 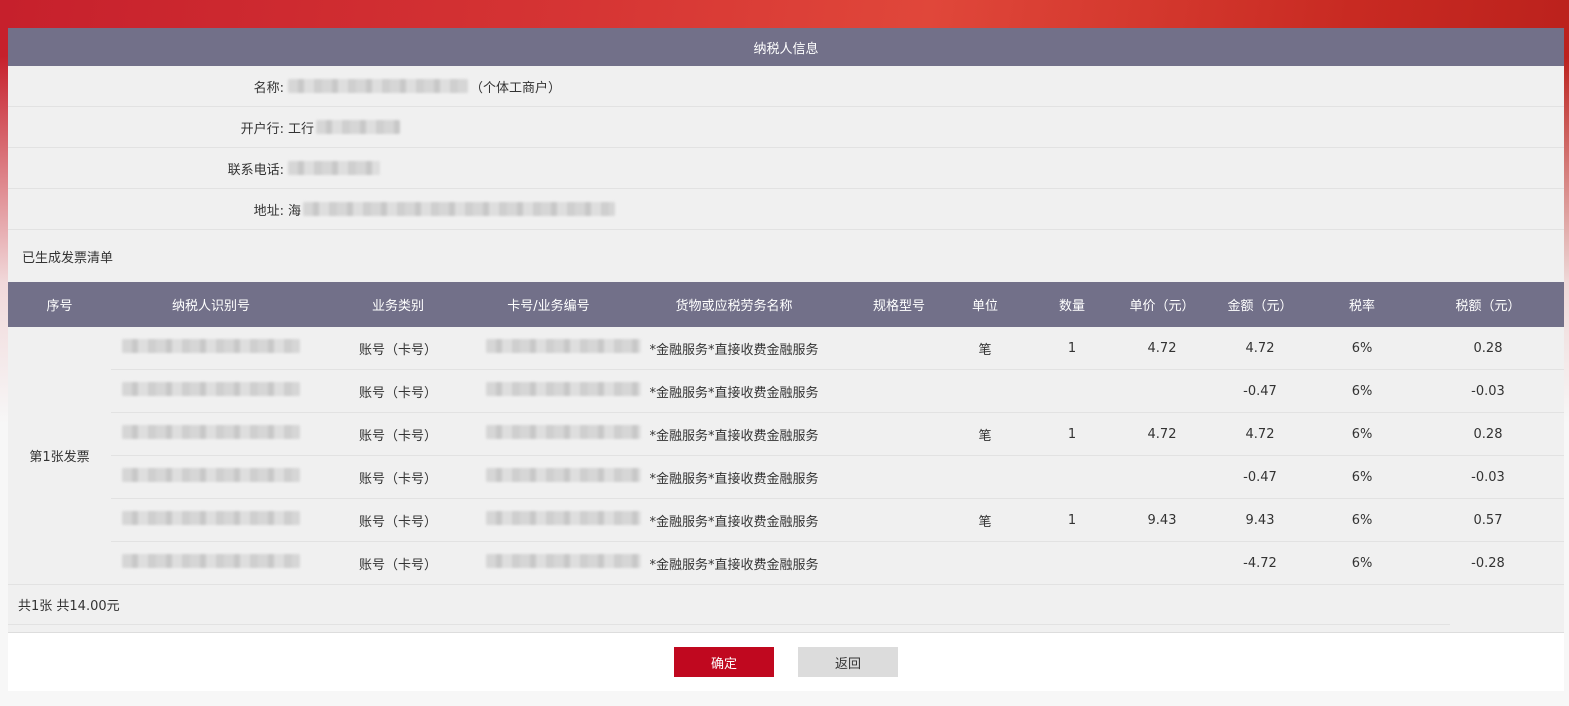 I want to click on bank-redacted, so click(x=358, y=127).